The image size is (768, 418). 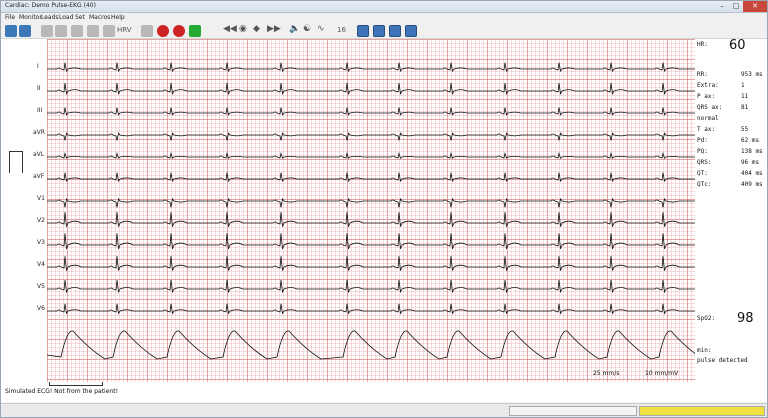 What do you see at coordinates (50, 17) in the screenshot?
I see `menu-leads: Leads` at bounding box center [50, 17].